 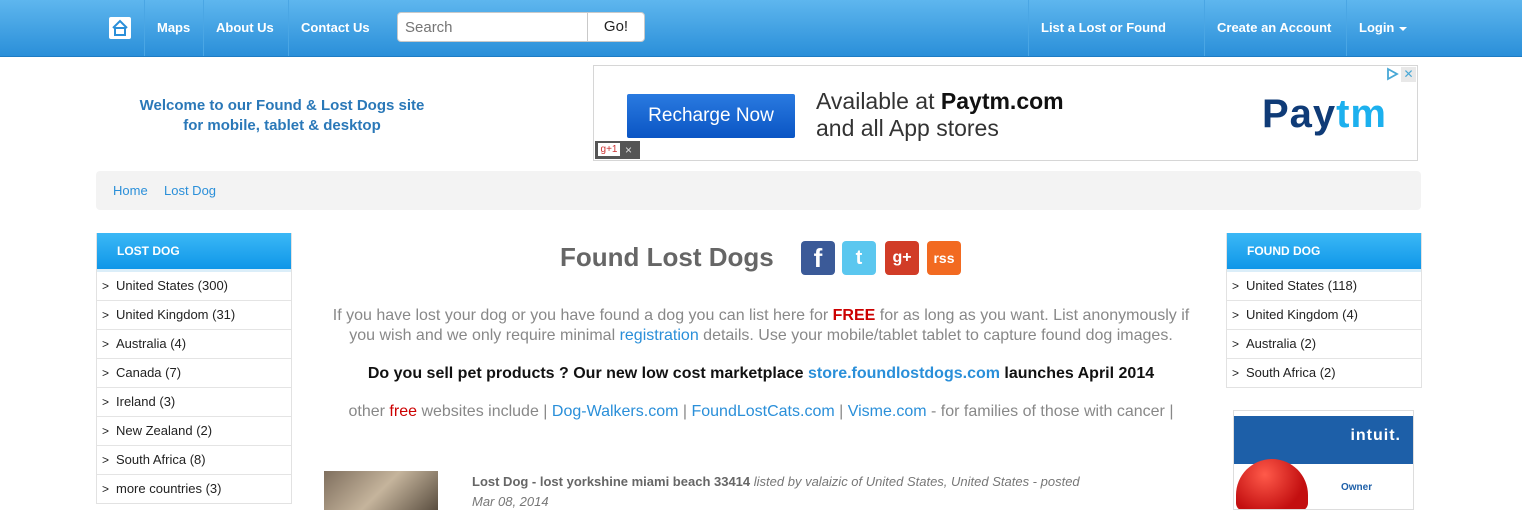 I want to click on ad-recharge-button: Recharge Now, so click(x=711, y=116).